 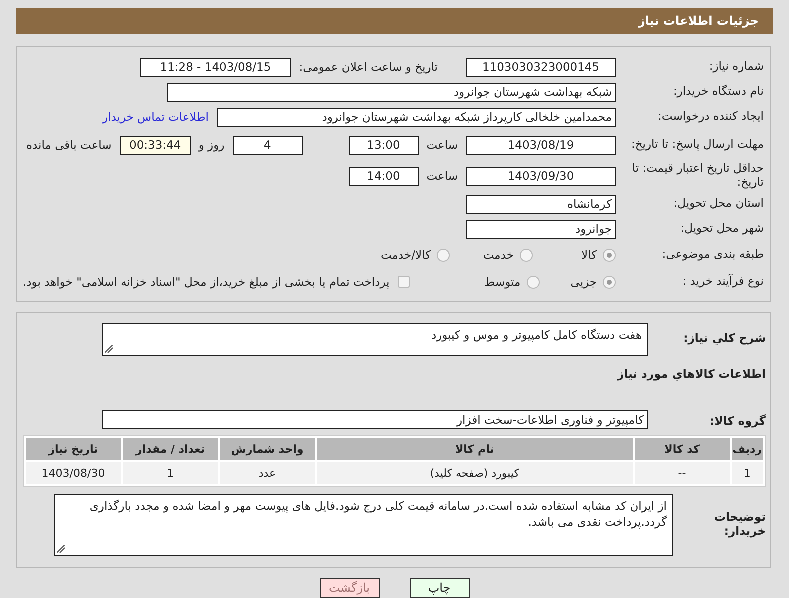 I want to click on checkbox, so click(x=404, y=282).